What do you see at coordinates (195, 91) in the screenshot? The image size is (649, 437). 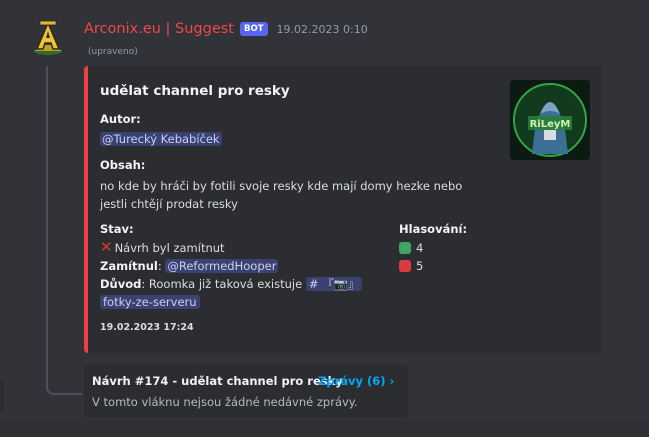 I see `embed-title: udělat channel pro resky` at bounding box center [195, 91].